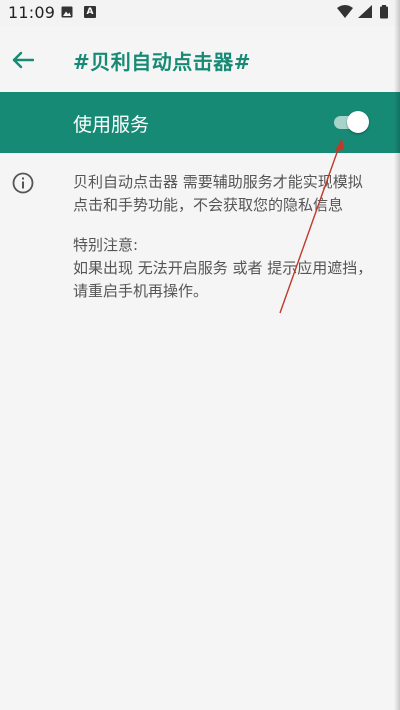 This screenshot has width=400, height=710. I want to click on service-label: 使用服务, so click(111, 125).